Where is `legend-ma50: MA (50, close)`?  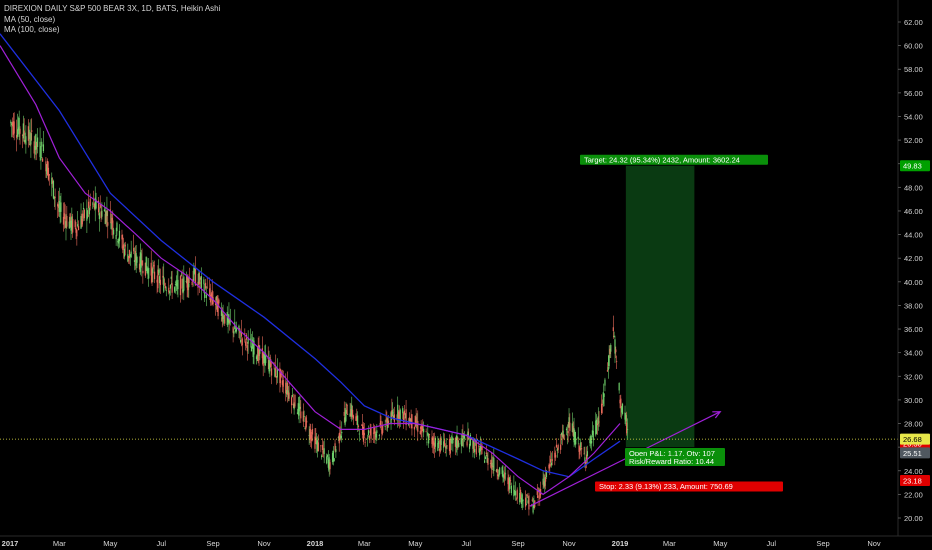 legend-ma50: MA (50, close) is located at coordinates (30, 19).